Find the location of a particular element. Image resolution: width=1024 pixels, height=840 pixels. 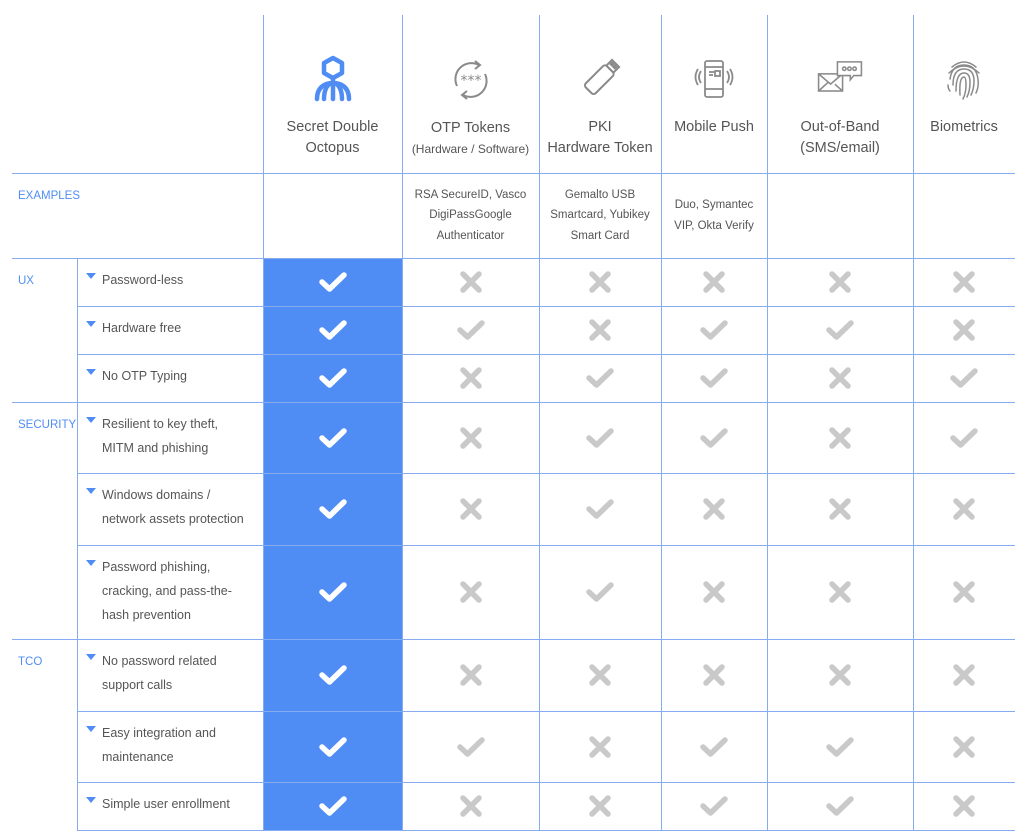

examples-cell-pki: Gemalto USB Smartcard, Yubikey Smart Card is located at coordinates (600, 215).